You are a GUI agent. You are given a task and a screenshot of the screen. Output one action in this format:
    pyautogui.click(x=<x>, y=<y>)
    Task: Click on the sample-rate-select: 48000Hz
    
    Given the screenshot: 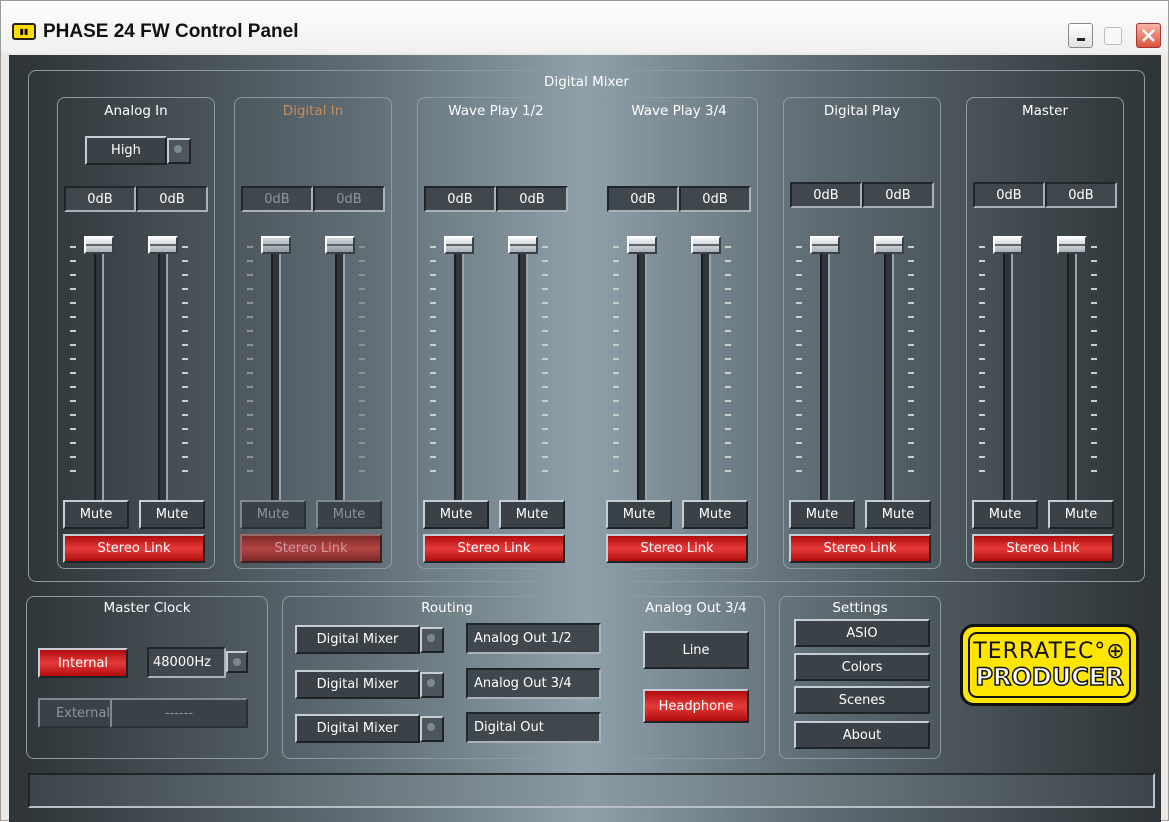 What is the action you would take?
    pyautogui.click(x=186, y=662)
    